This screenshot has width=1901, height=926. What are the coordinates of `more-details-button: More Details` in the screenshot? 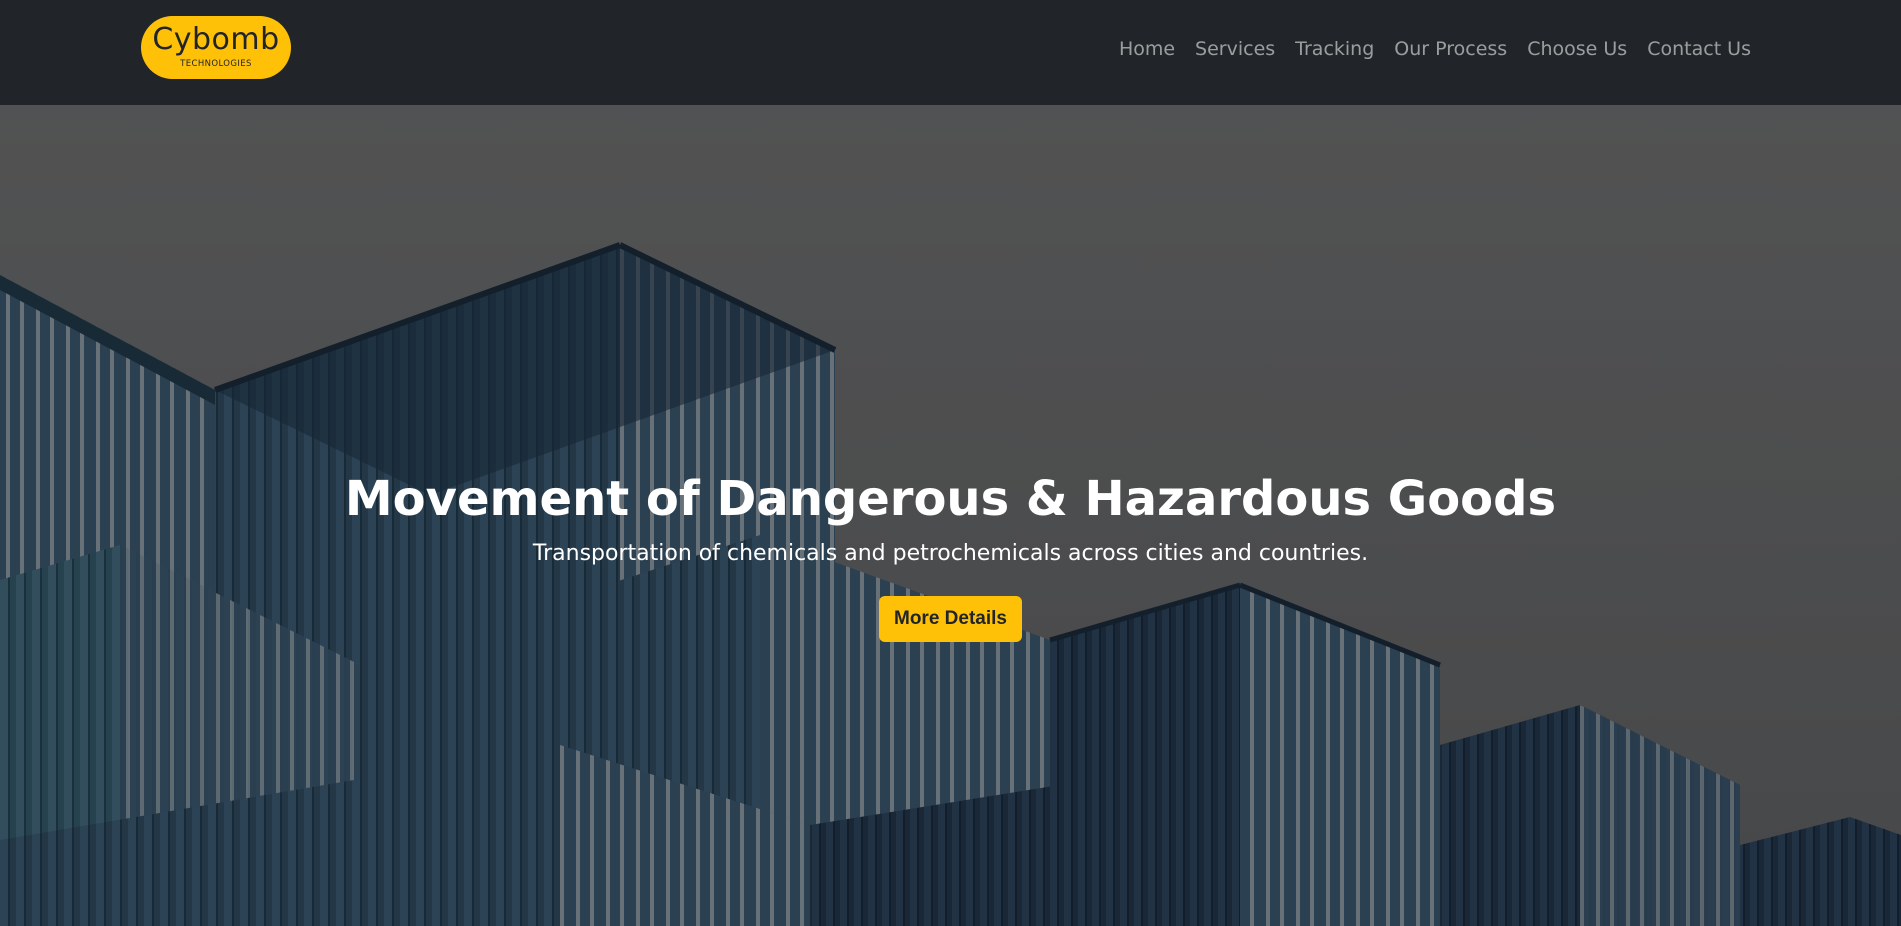 It's located at (950, 619).